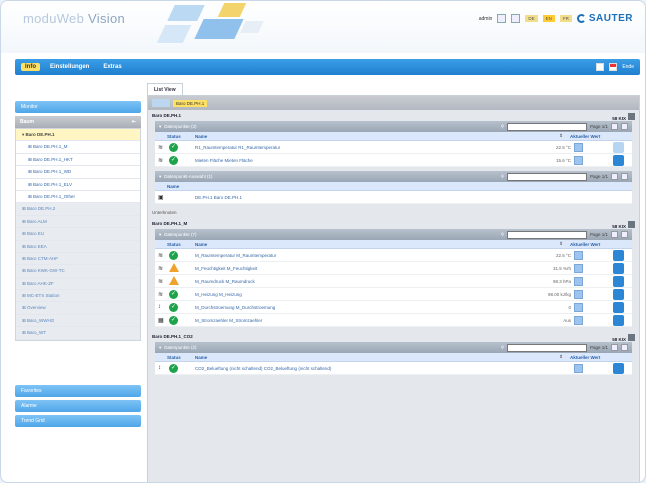 The image size is (646, 483). I want to click on lang-fr: FR, so click(565, 18).